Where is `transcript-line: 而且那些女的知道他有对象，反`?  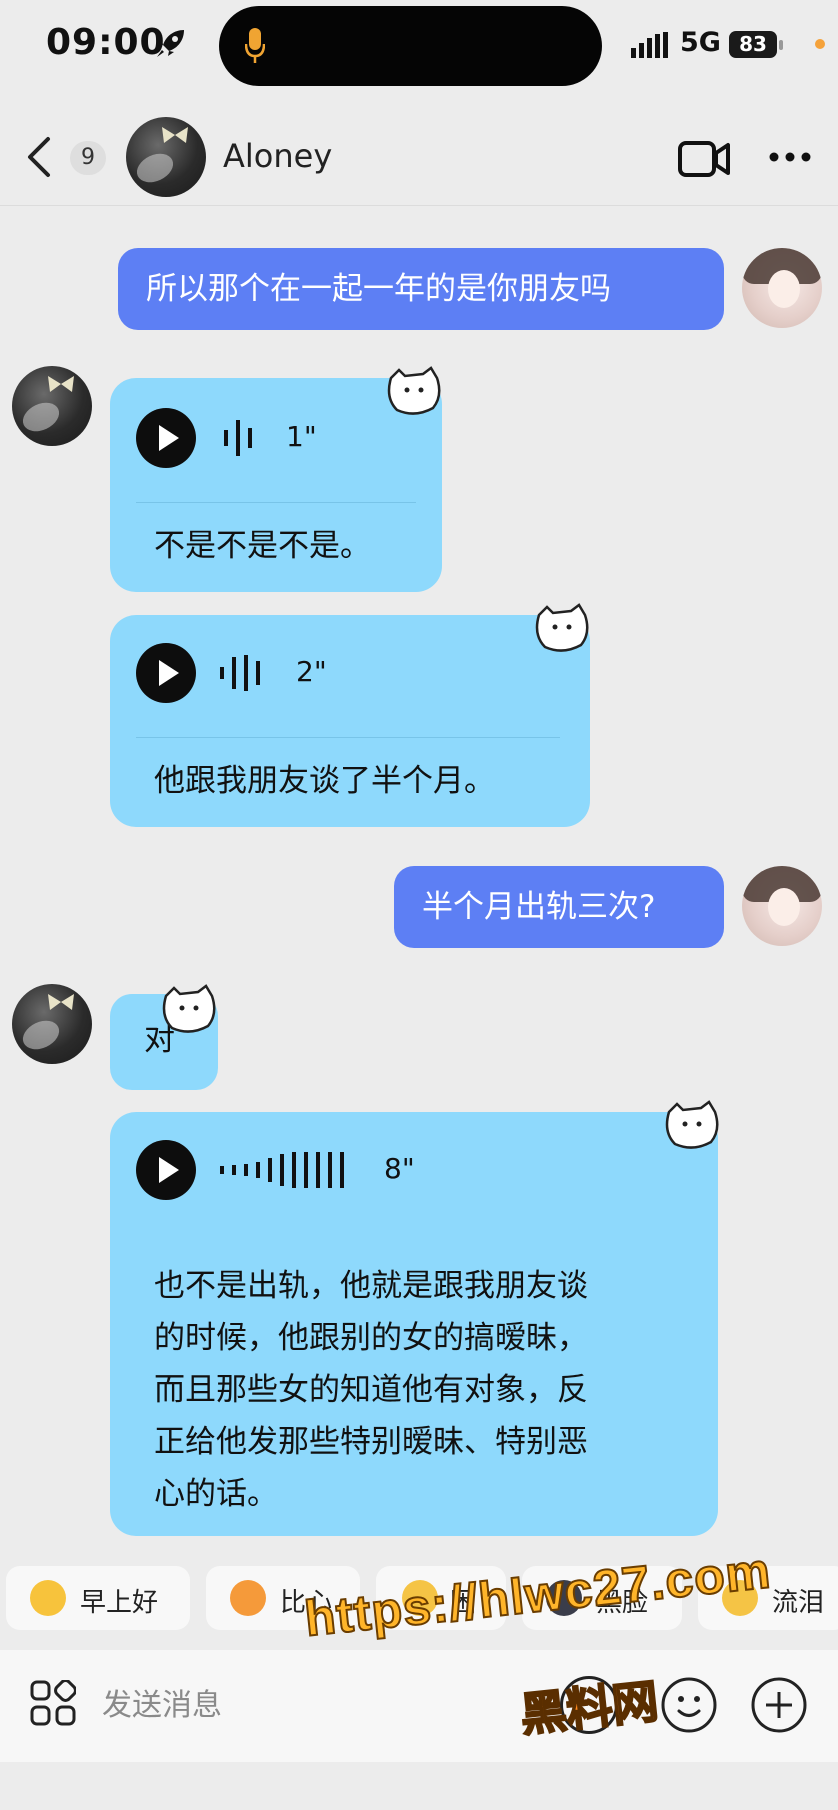 transcript-line: 而且那些女的知道他有对象，反 is located at coordinates (371, 1390).